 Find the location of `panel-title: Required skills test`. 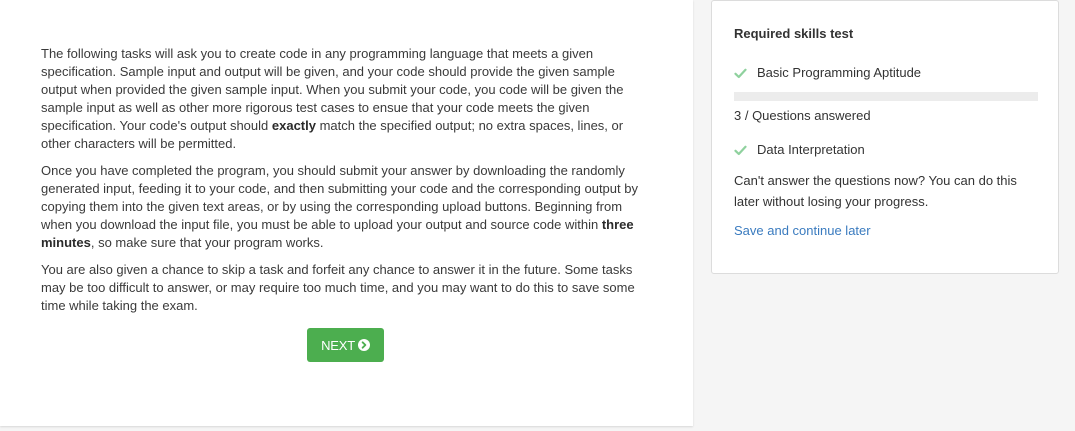

panel-title: Required skills test is located at coordinates (794, 33).